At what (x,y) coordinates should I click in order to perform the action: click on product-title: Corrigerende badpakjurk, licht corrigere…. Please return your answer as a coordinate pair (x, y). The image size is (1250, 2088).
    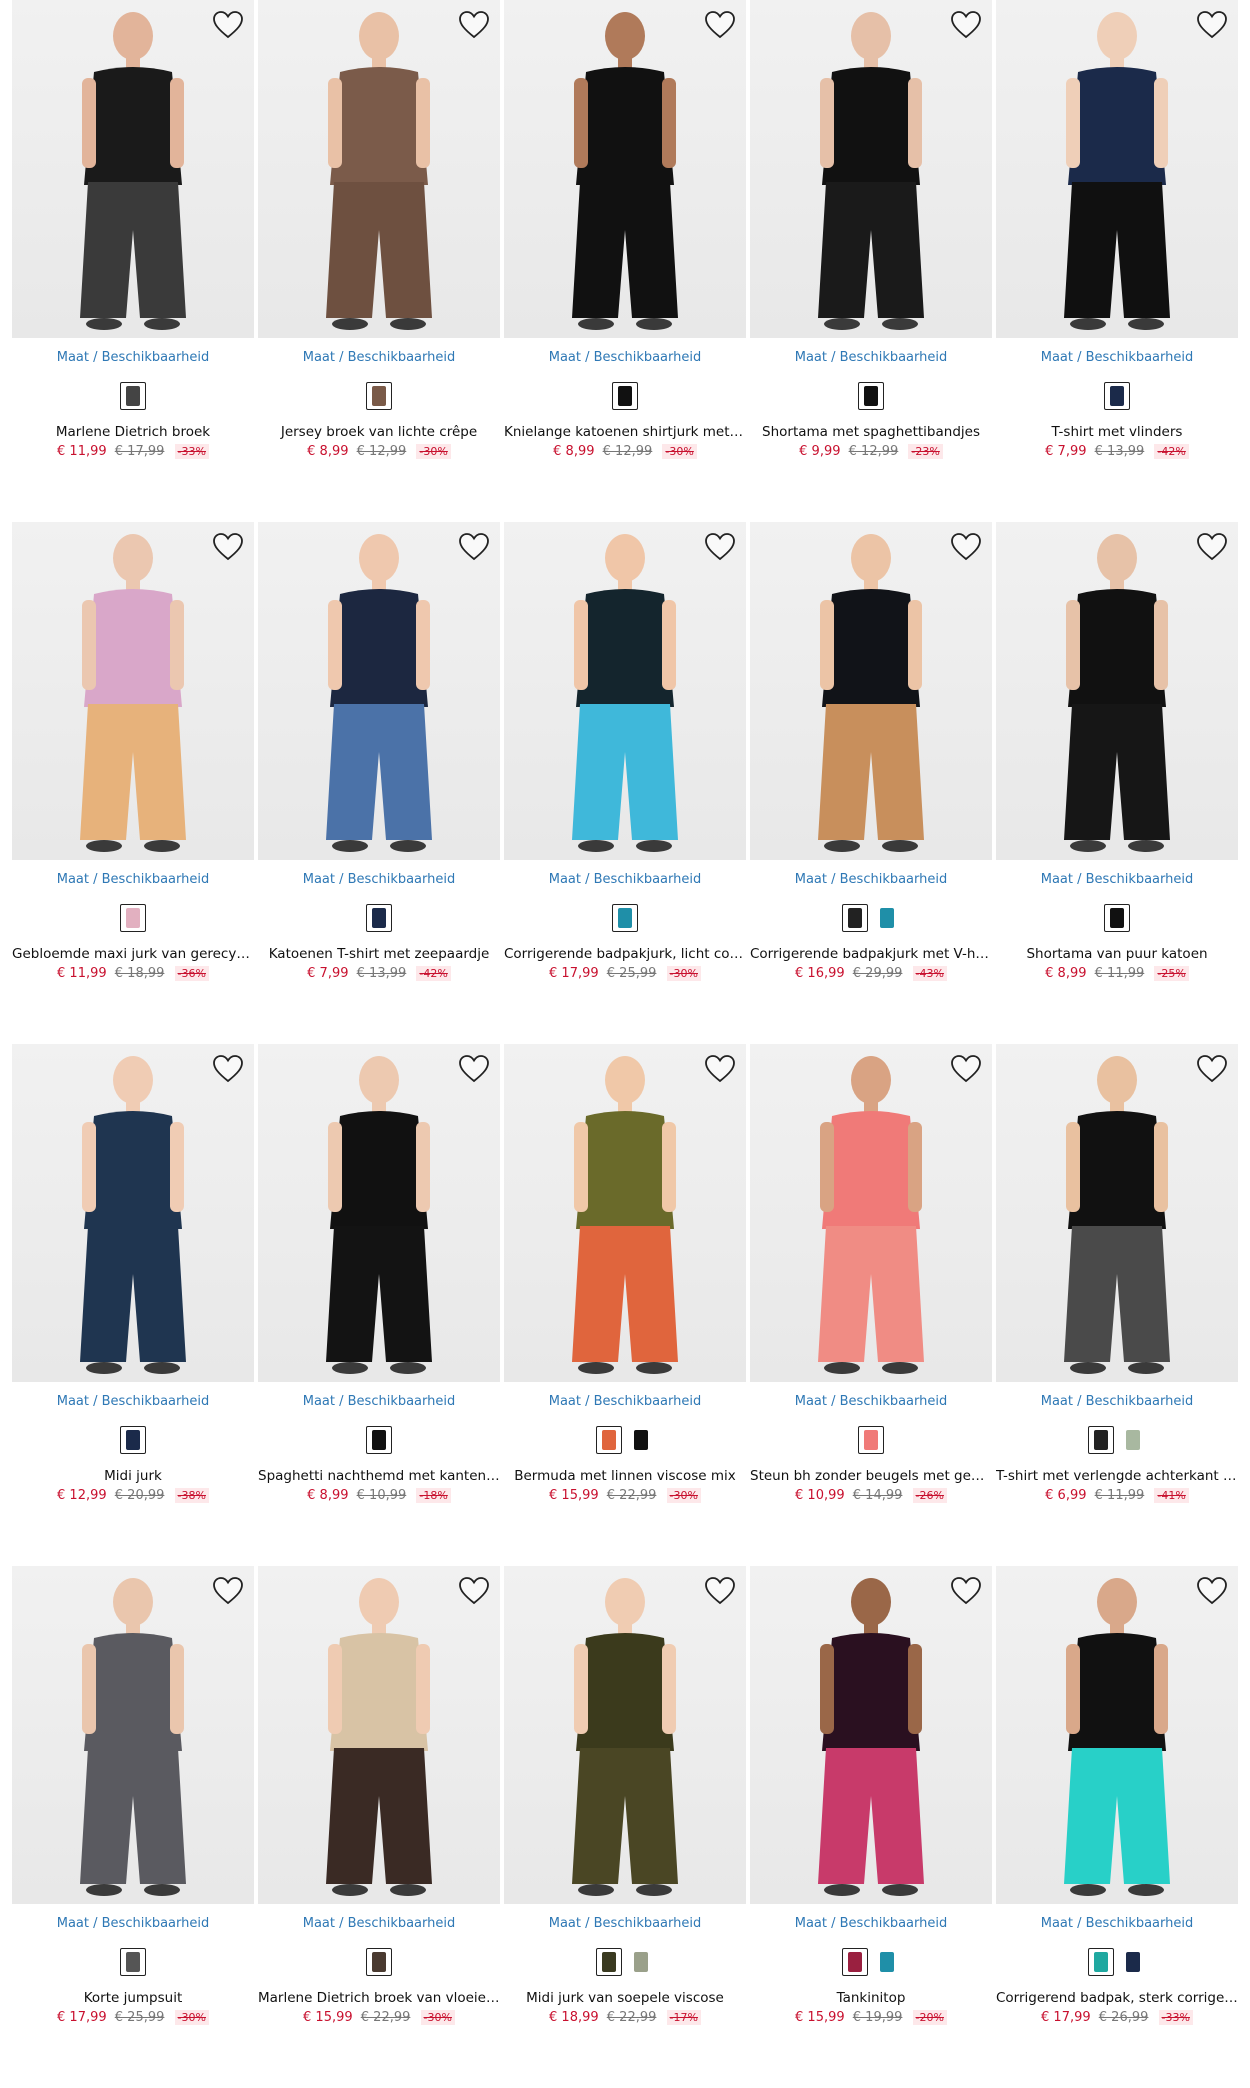
    Looking at the image, I should click on (625, 954).